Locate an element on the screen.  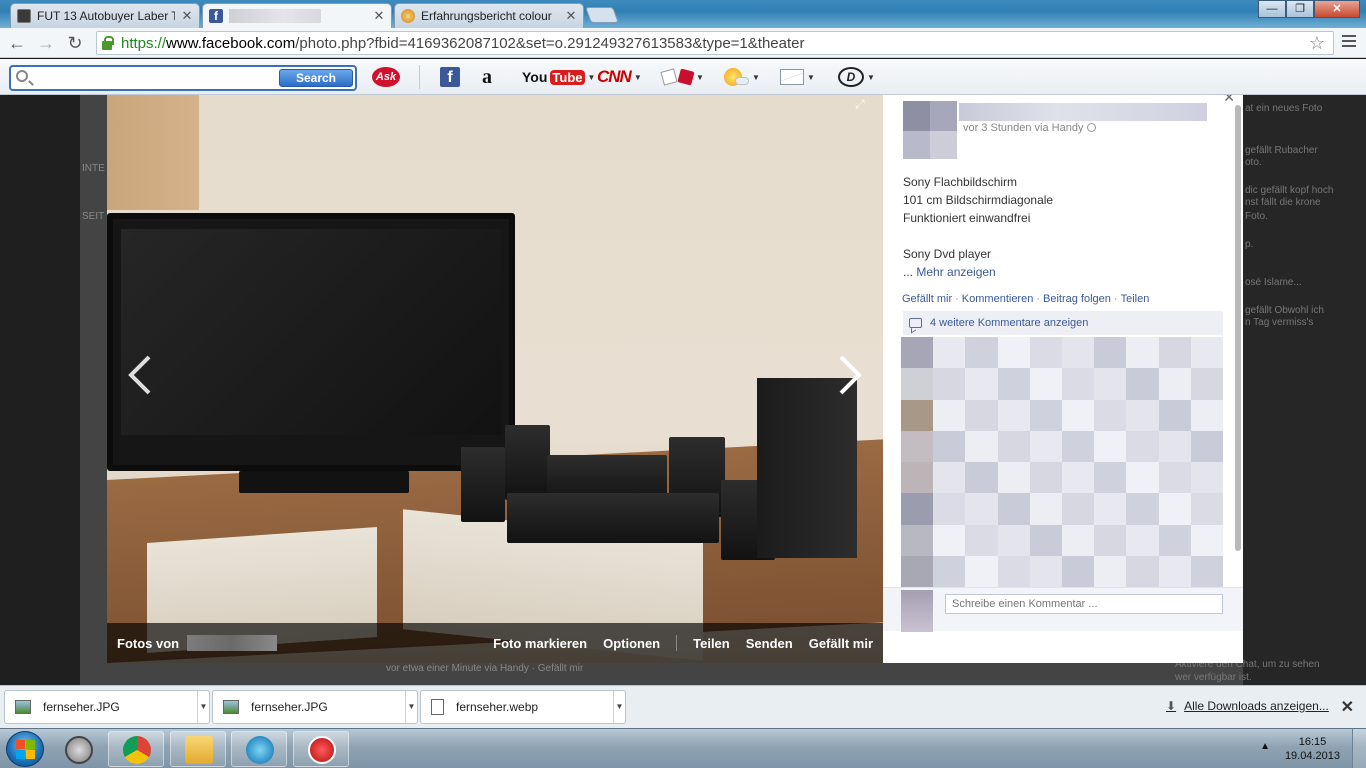
close-window-button: ✕ is located at coordinates (1337, 9).